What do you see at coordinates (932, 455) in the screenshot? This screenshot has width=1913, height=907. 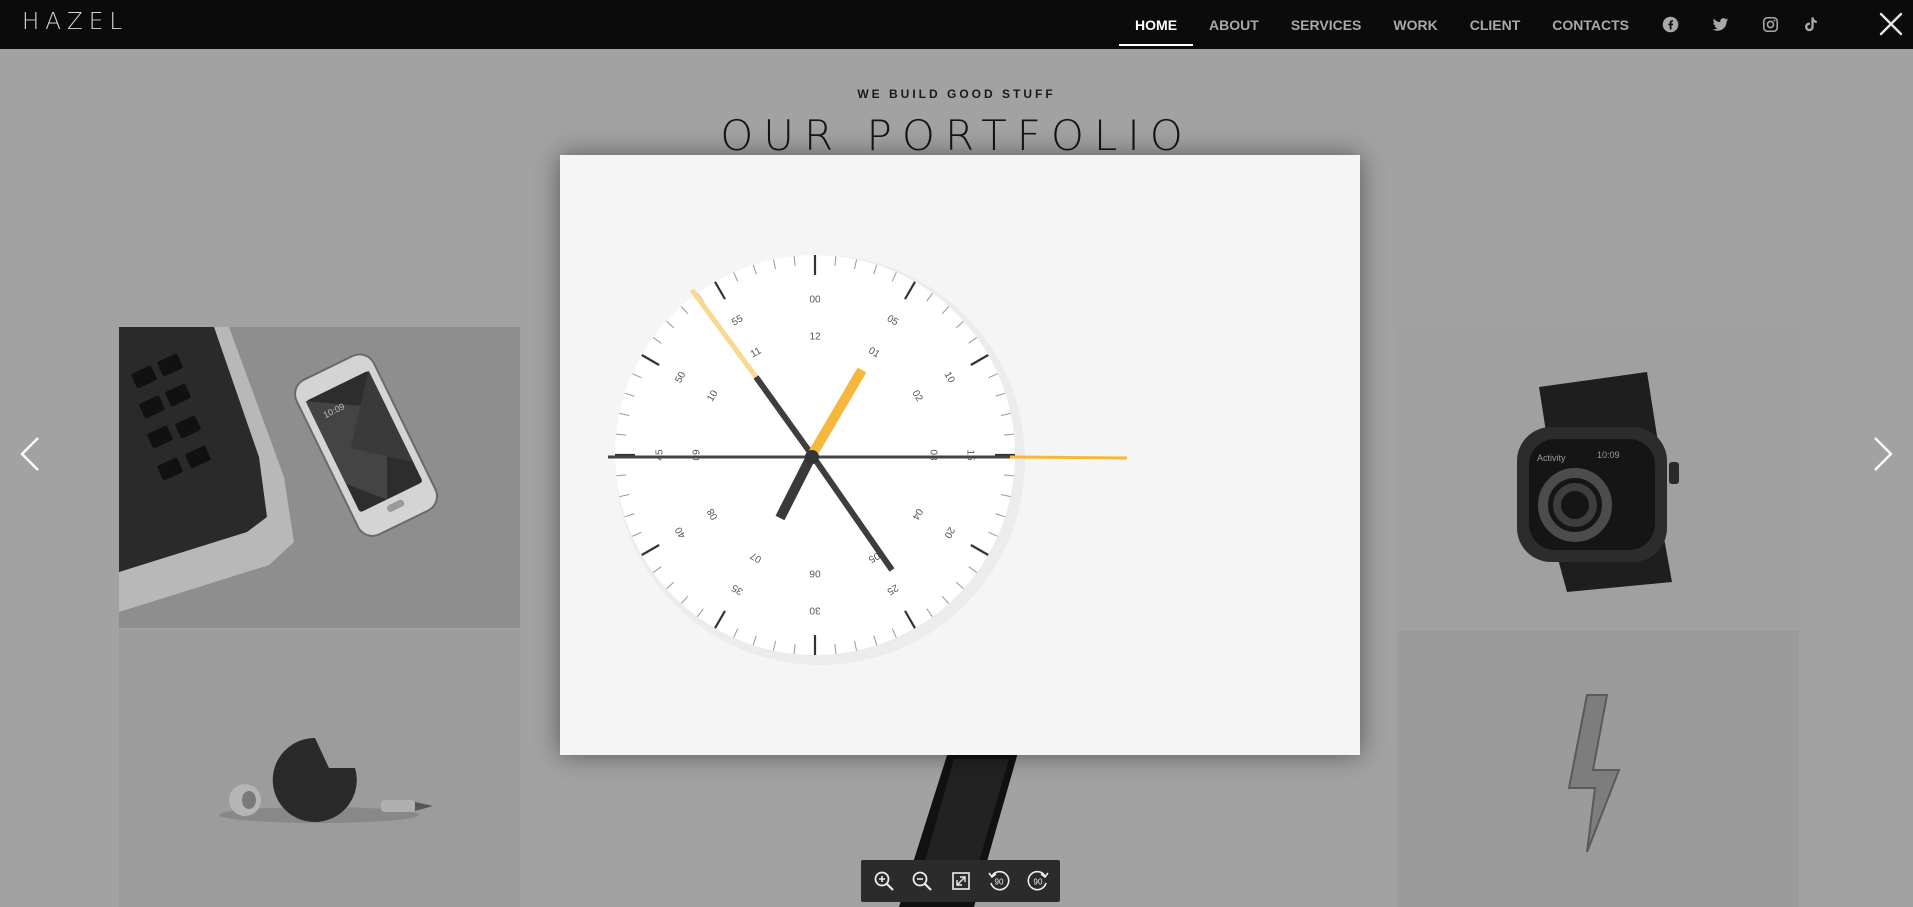 I see `clock-hour-label: 03` at bounding box center [932, 455].